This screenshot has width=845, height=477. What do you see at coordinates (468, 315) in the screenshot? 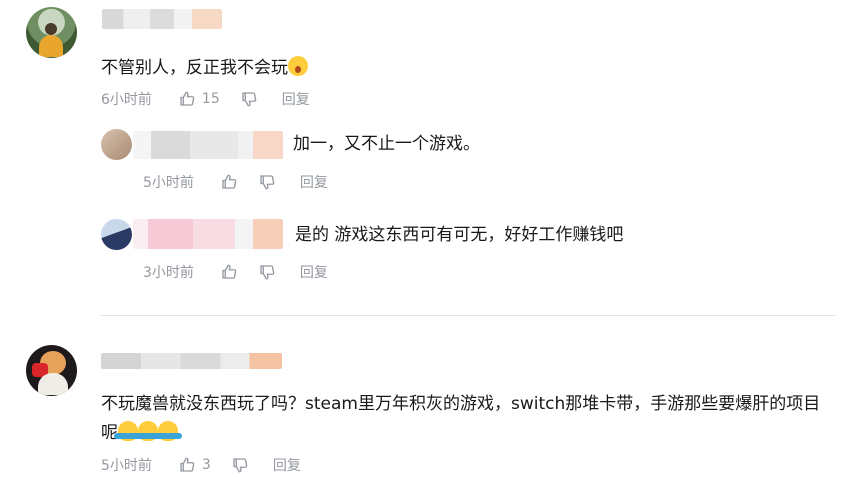
I see `divider` at bounding box center [468, 315].